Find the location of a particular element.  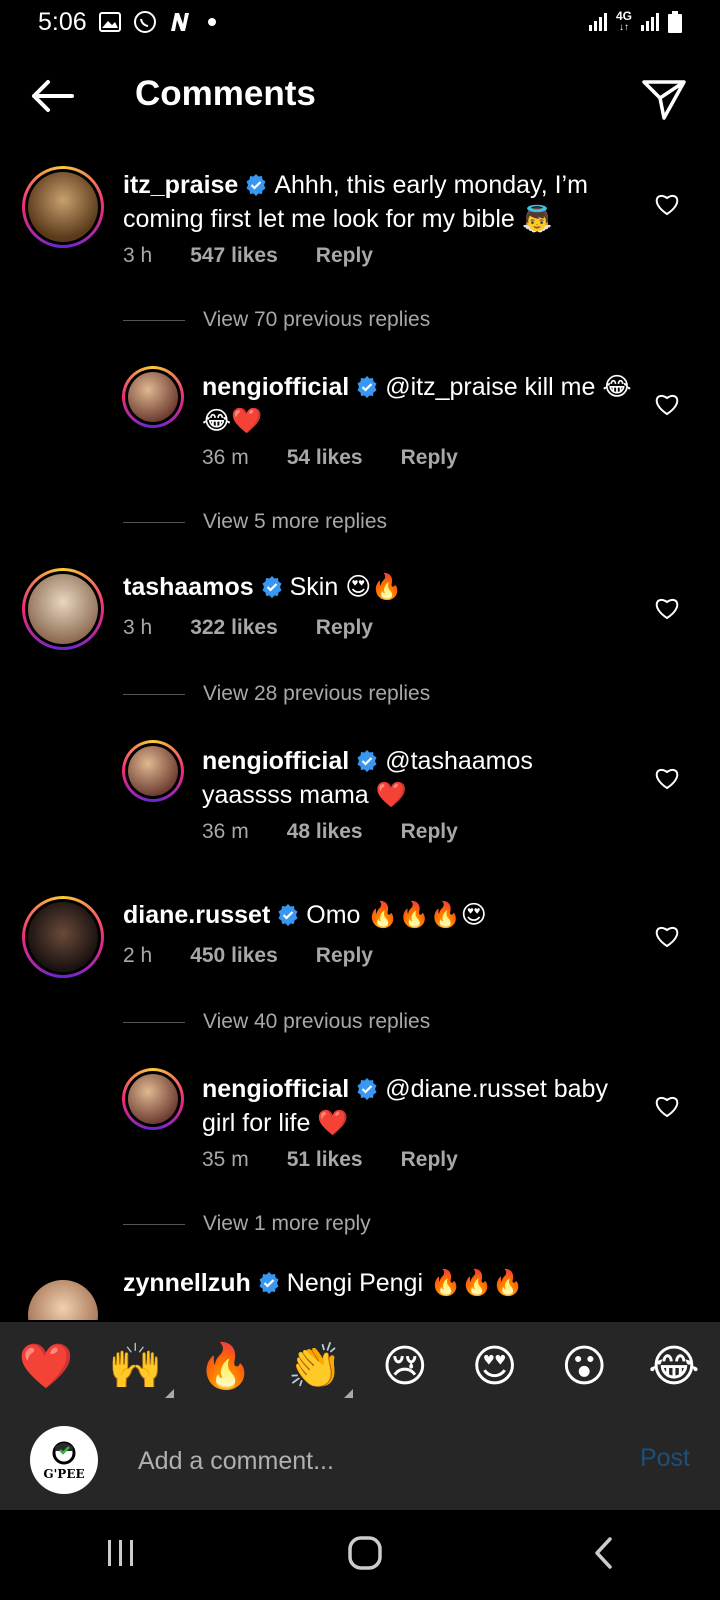

avatar-logo-icon is located at coordinates (64, 1453).